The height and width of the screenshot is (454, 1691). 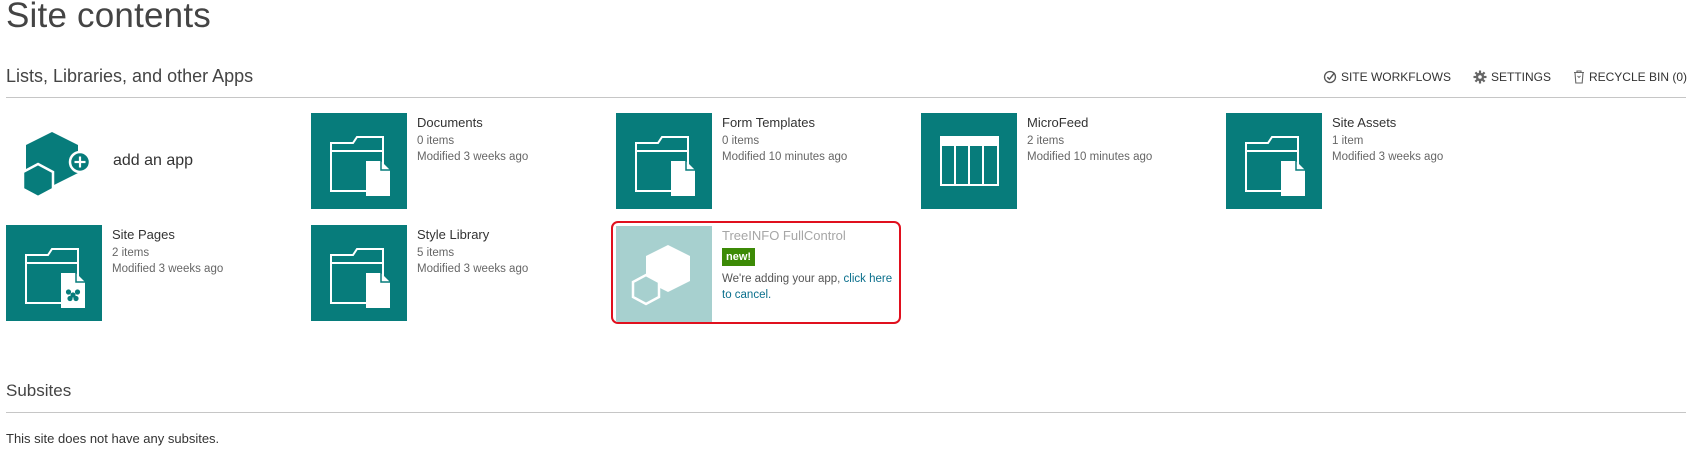 I want to click on recycle-bin-label: RECYCLE BIN (0), so click(x=1637, y=77).